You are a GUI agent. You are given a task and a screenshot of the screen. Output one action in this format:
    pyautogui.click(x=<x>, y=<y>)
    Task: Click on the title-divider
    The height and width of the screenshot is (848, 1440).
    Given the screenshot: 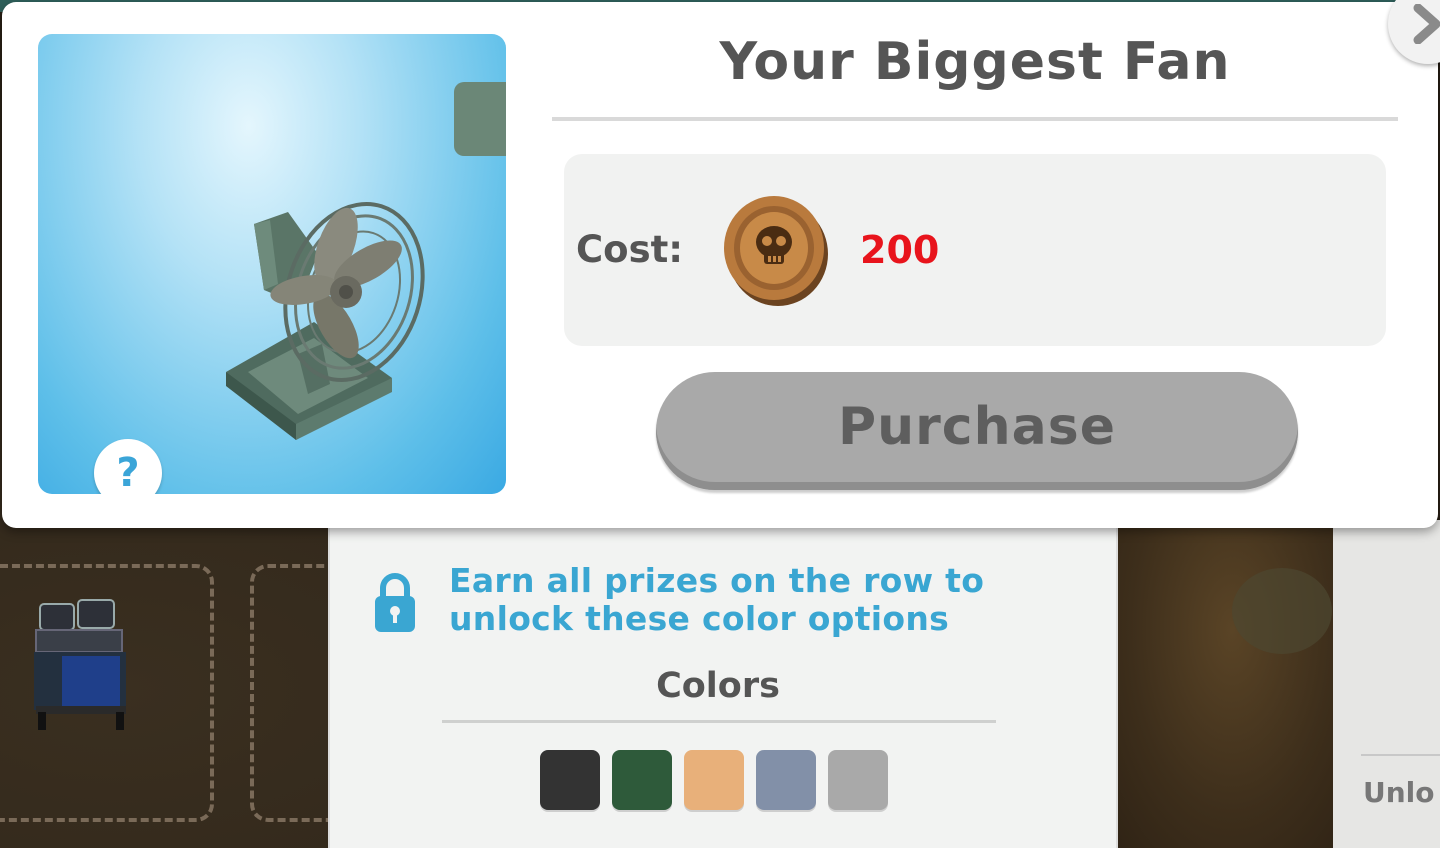 What is the action you would take?
    pyautogui.click(x=975, y=119)
    